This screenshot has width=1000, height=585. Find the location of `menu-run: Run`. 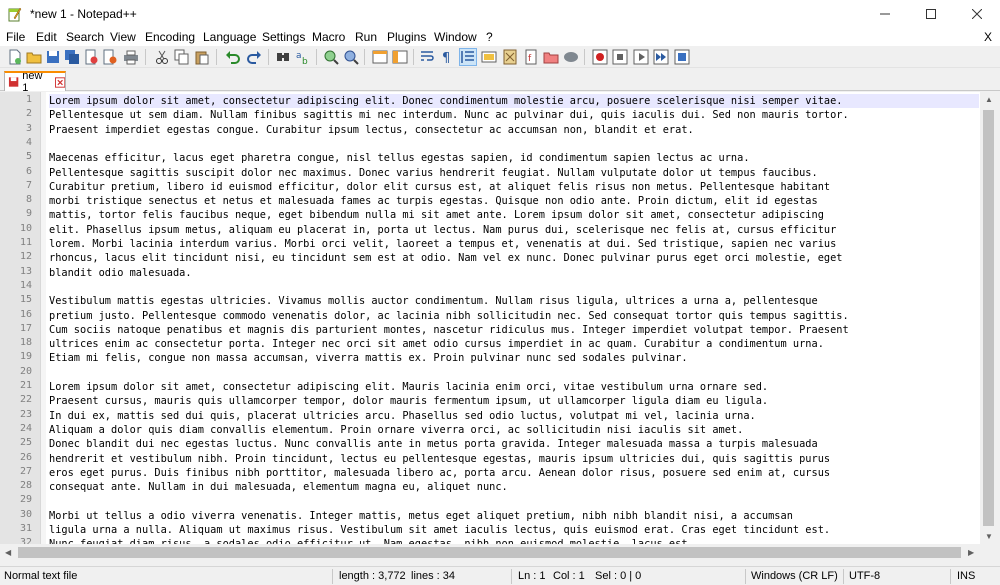

menu-run: Run is located at coordinates (366, 37).